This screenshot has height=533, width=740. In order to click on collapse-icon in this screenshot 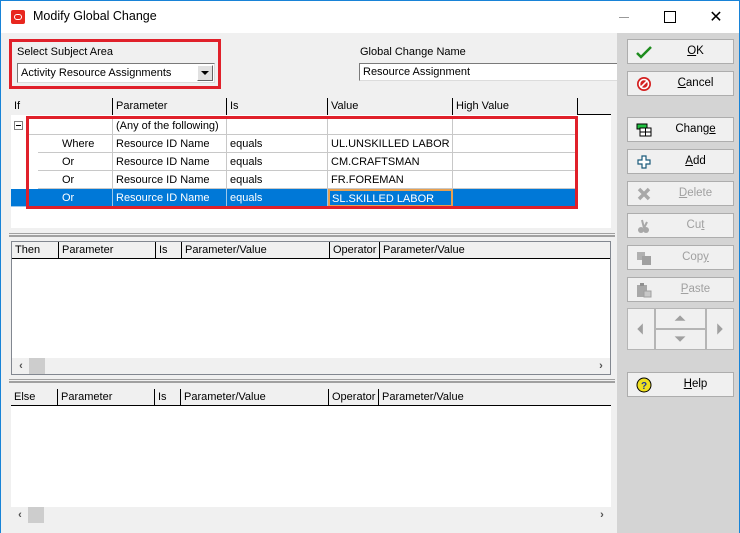, I will do `click(18, 125)`.